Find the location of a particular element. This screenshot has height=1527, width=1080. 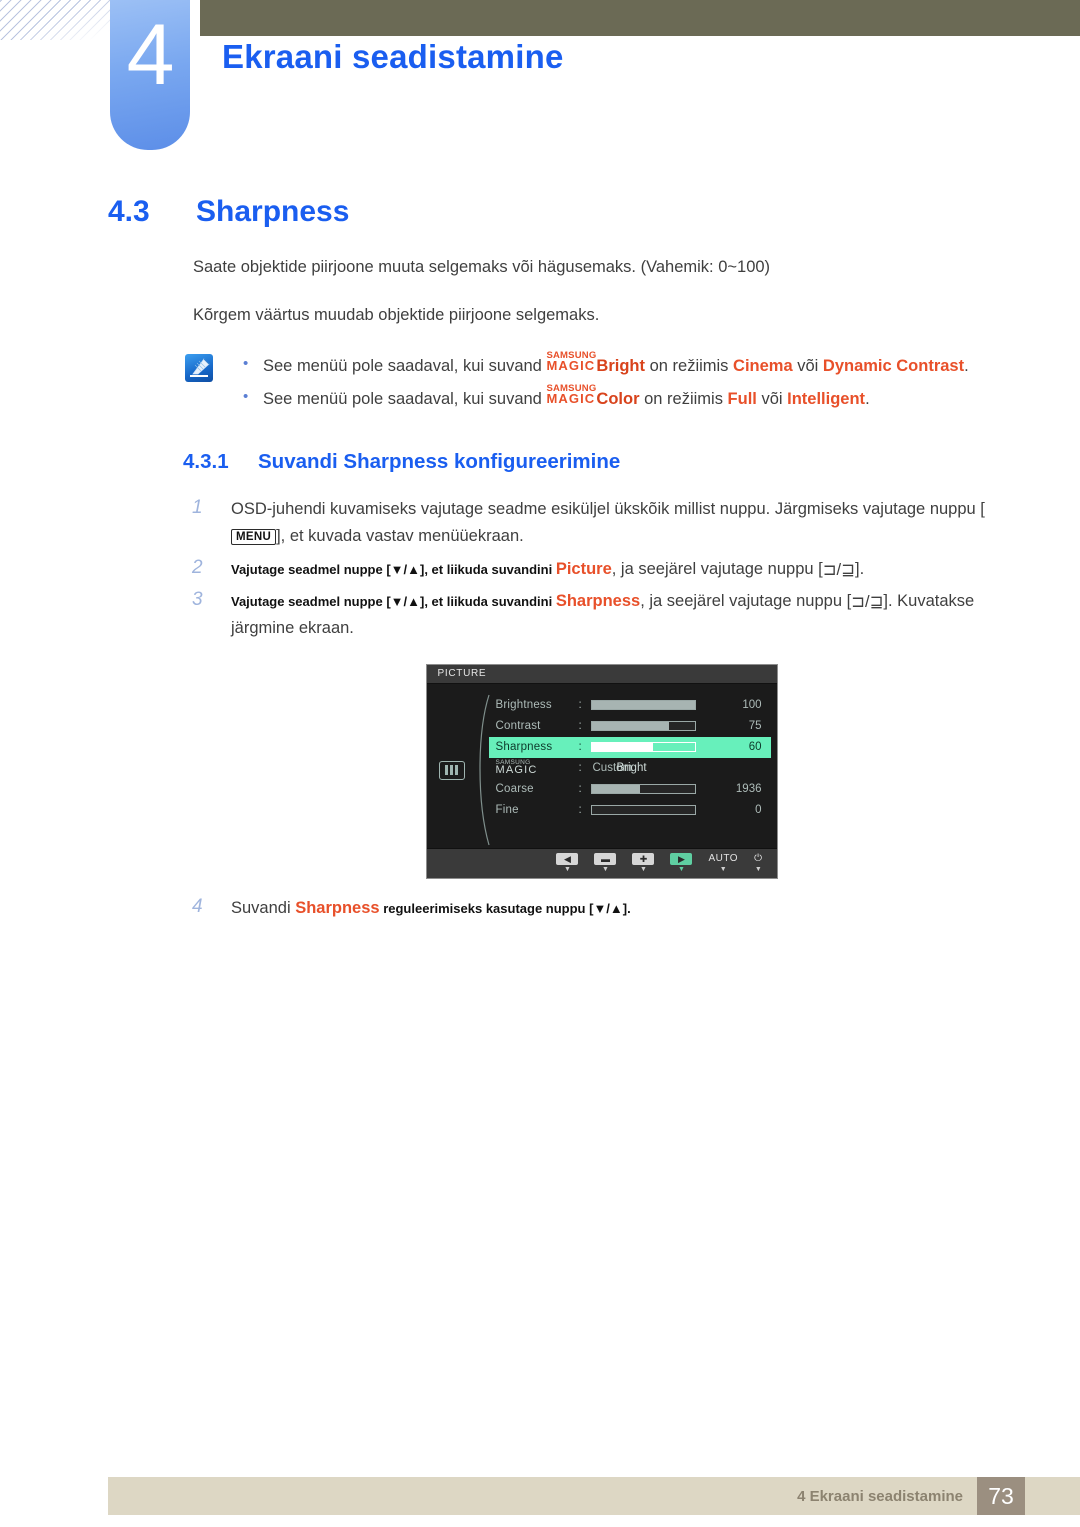

page-footer: 4 Ekraani seadistamine 73 is located at coordinates (594, 1496).